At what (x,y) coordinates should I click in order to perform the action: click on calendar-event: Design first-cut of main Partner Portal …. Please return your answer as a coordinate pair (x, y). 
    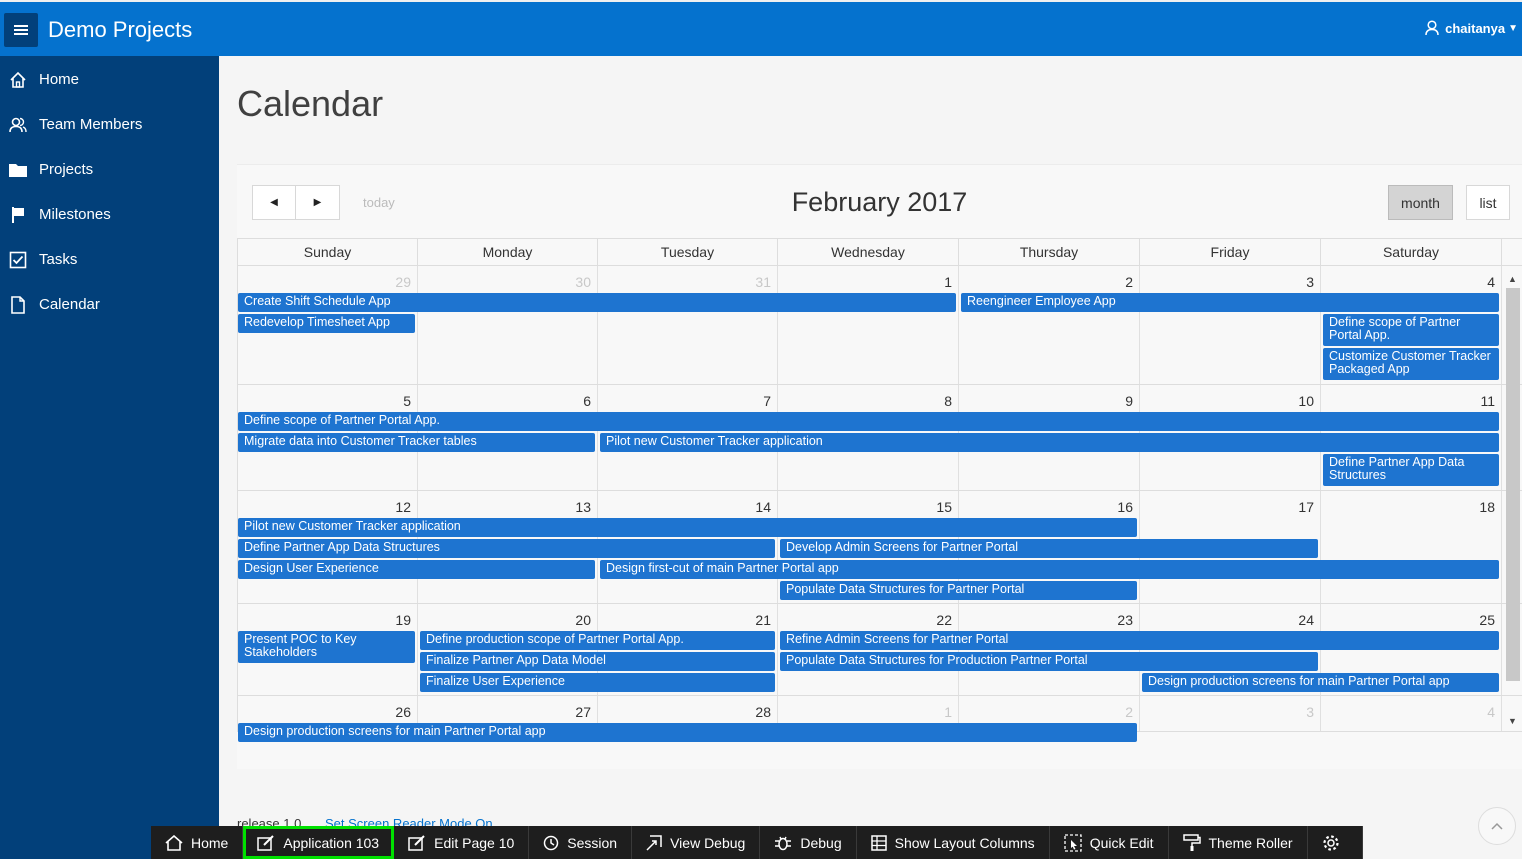
    Looking at the image, I should click on (1049, 569).